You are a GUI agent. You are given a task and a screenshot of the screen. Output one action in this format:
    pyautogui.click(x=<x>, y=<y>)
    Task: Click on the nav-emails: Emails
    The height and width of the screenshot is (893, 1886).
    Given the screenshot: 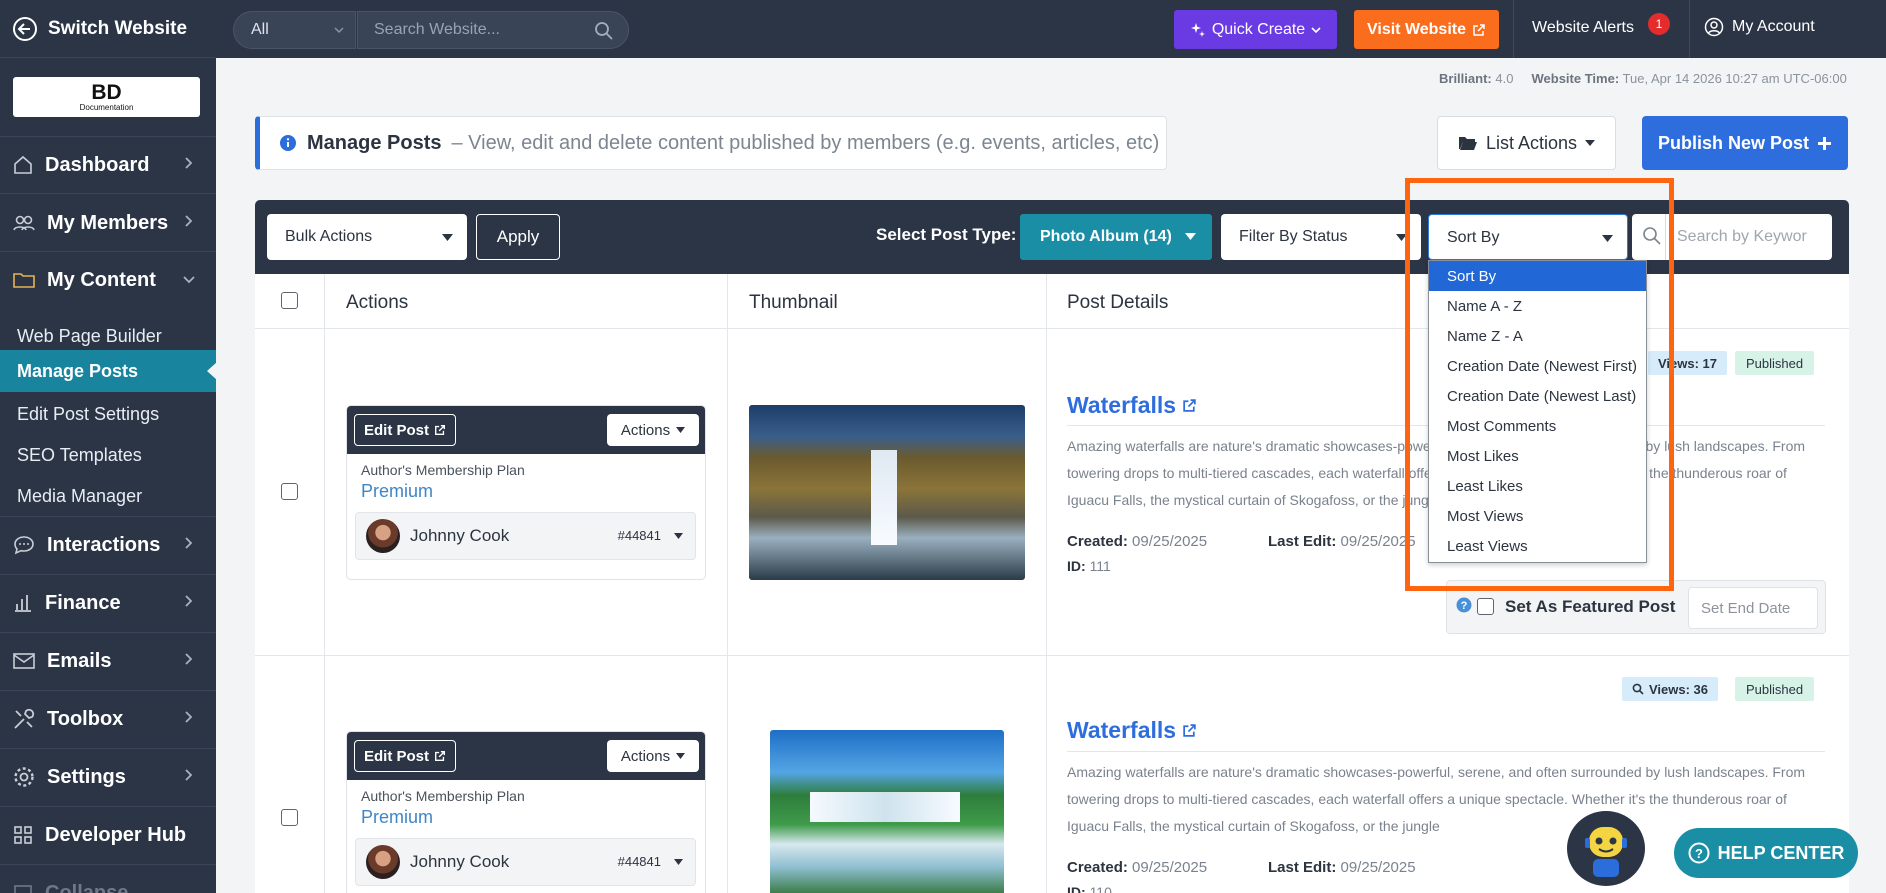 What is the action you would take?
    pyautogui.click(x=108, y=661)
    